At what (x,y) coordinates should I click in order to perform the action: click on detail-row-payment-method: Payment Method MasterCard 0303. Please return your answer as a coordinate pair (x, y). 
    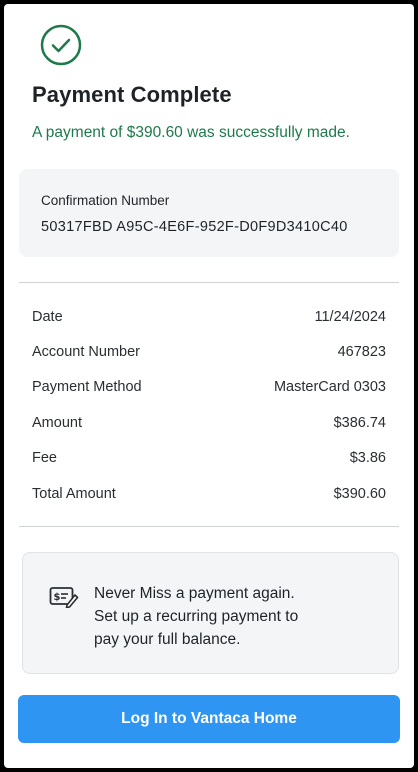
    Looking at the image, I should click on (209, 387).